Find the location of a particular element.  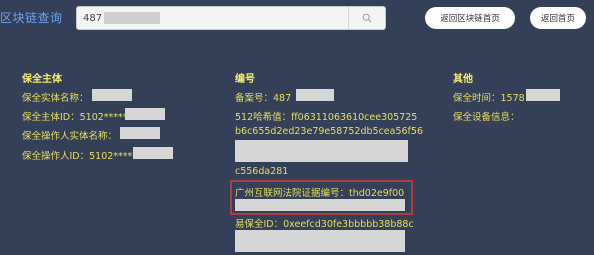

record-number-label: 备案号：487 is located at coordinates (263, 98).